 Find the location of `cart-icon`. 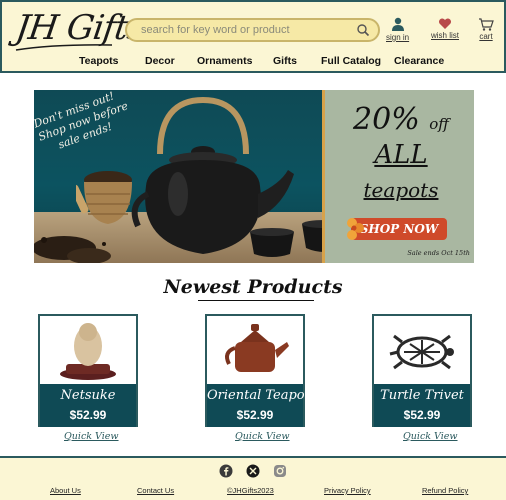

cart-icon is located at coordinates (486, 24).